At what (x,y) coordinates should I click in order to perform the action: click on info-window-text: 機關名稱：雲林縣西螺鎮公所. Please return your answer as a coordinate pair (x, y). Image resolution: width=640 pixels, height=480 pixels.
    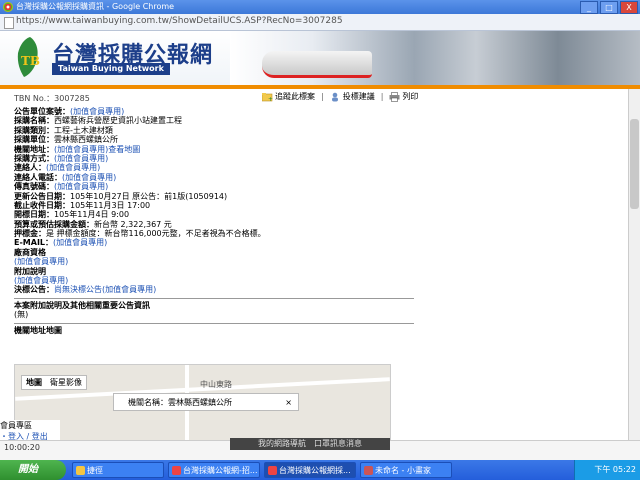
    Looking at the image, I should click on (180, 402).